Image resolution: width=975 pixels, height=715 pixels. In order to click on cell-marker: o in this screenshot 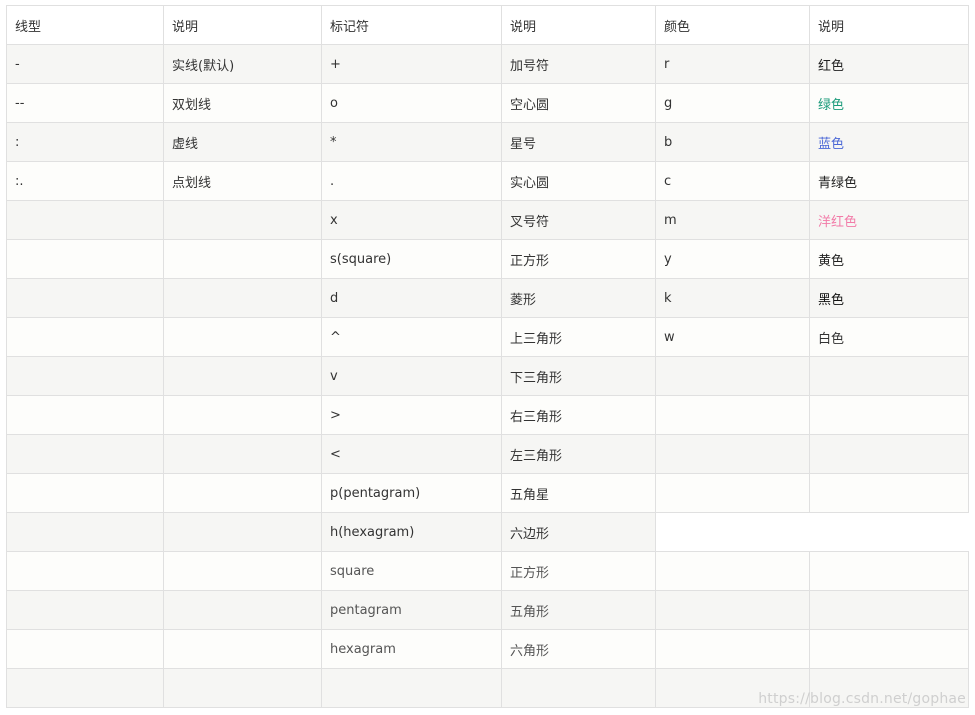, I will do `click(411, 103)`.